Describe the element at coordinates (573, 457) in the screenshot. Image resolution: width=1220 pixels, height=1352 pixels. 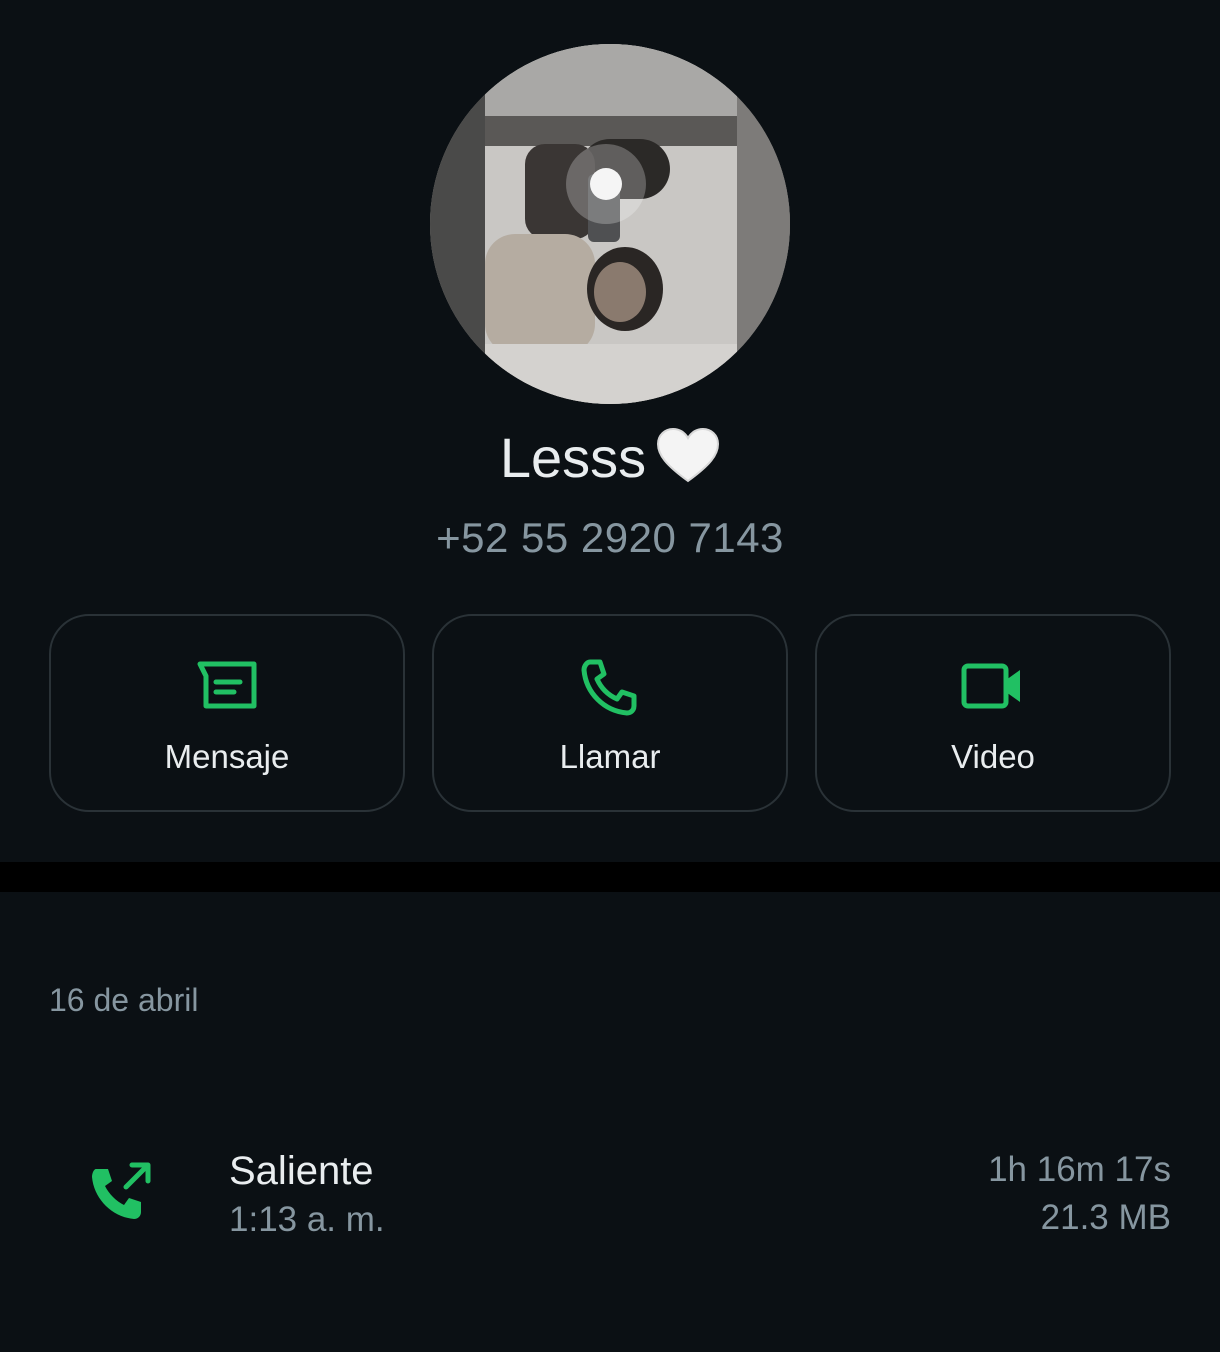
I see `contact-name-text: Lesss` at that location.